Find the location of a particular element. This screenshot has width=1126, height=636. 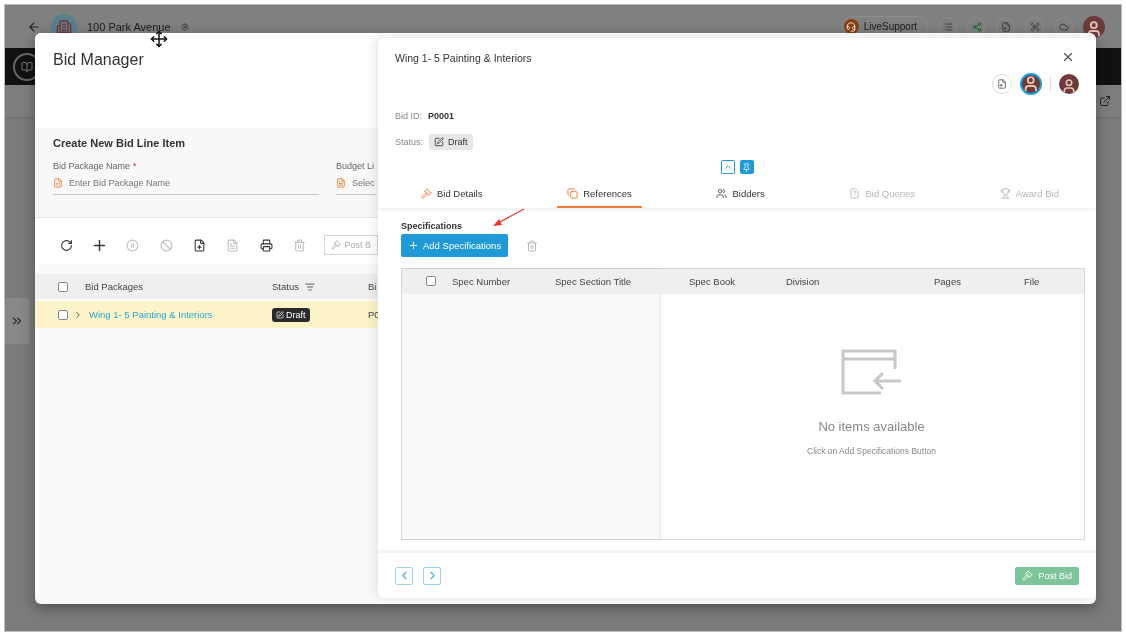

window-arrow-icon is located at coordinates (871, 372).